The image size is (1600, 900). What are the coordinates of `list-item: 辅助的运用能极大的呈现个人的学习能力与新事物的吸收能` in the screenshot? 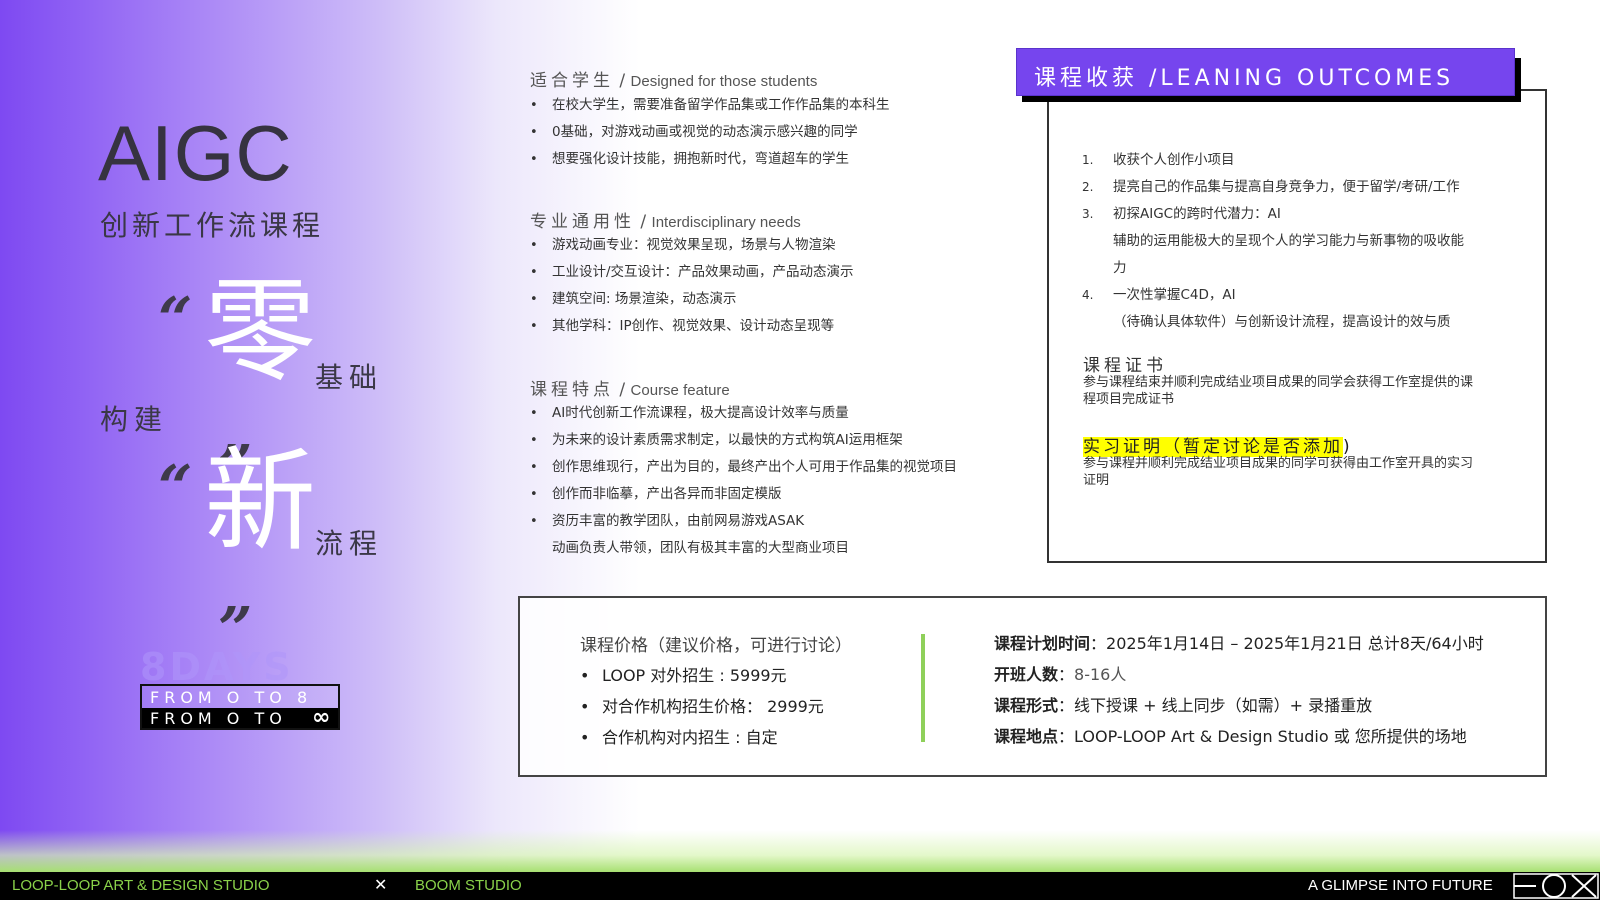 It's located at (1288, 241).